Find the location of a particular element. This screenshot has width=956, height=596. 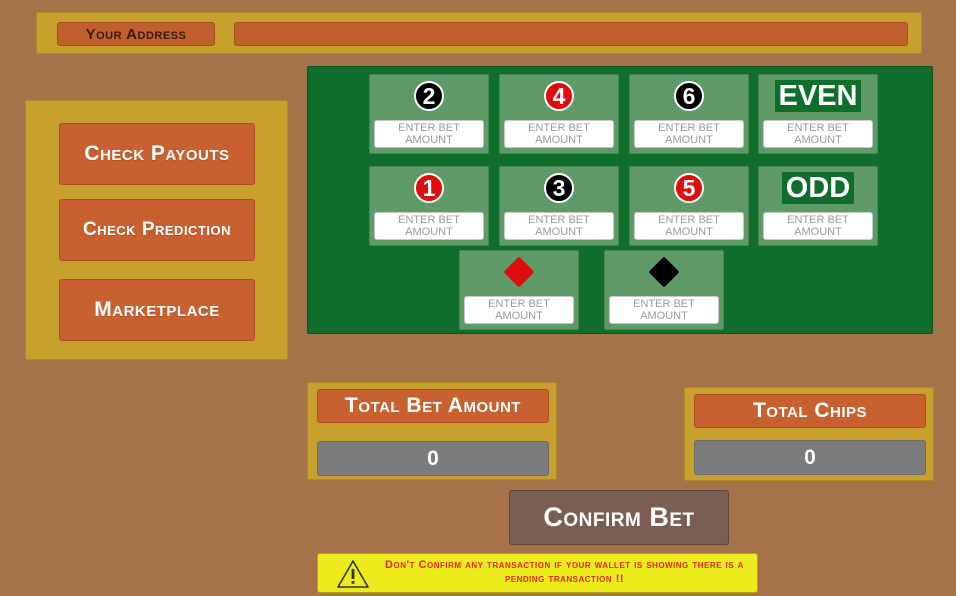

number-4-label: 4 is located at coordinates (559, 96).